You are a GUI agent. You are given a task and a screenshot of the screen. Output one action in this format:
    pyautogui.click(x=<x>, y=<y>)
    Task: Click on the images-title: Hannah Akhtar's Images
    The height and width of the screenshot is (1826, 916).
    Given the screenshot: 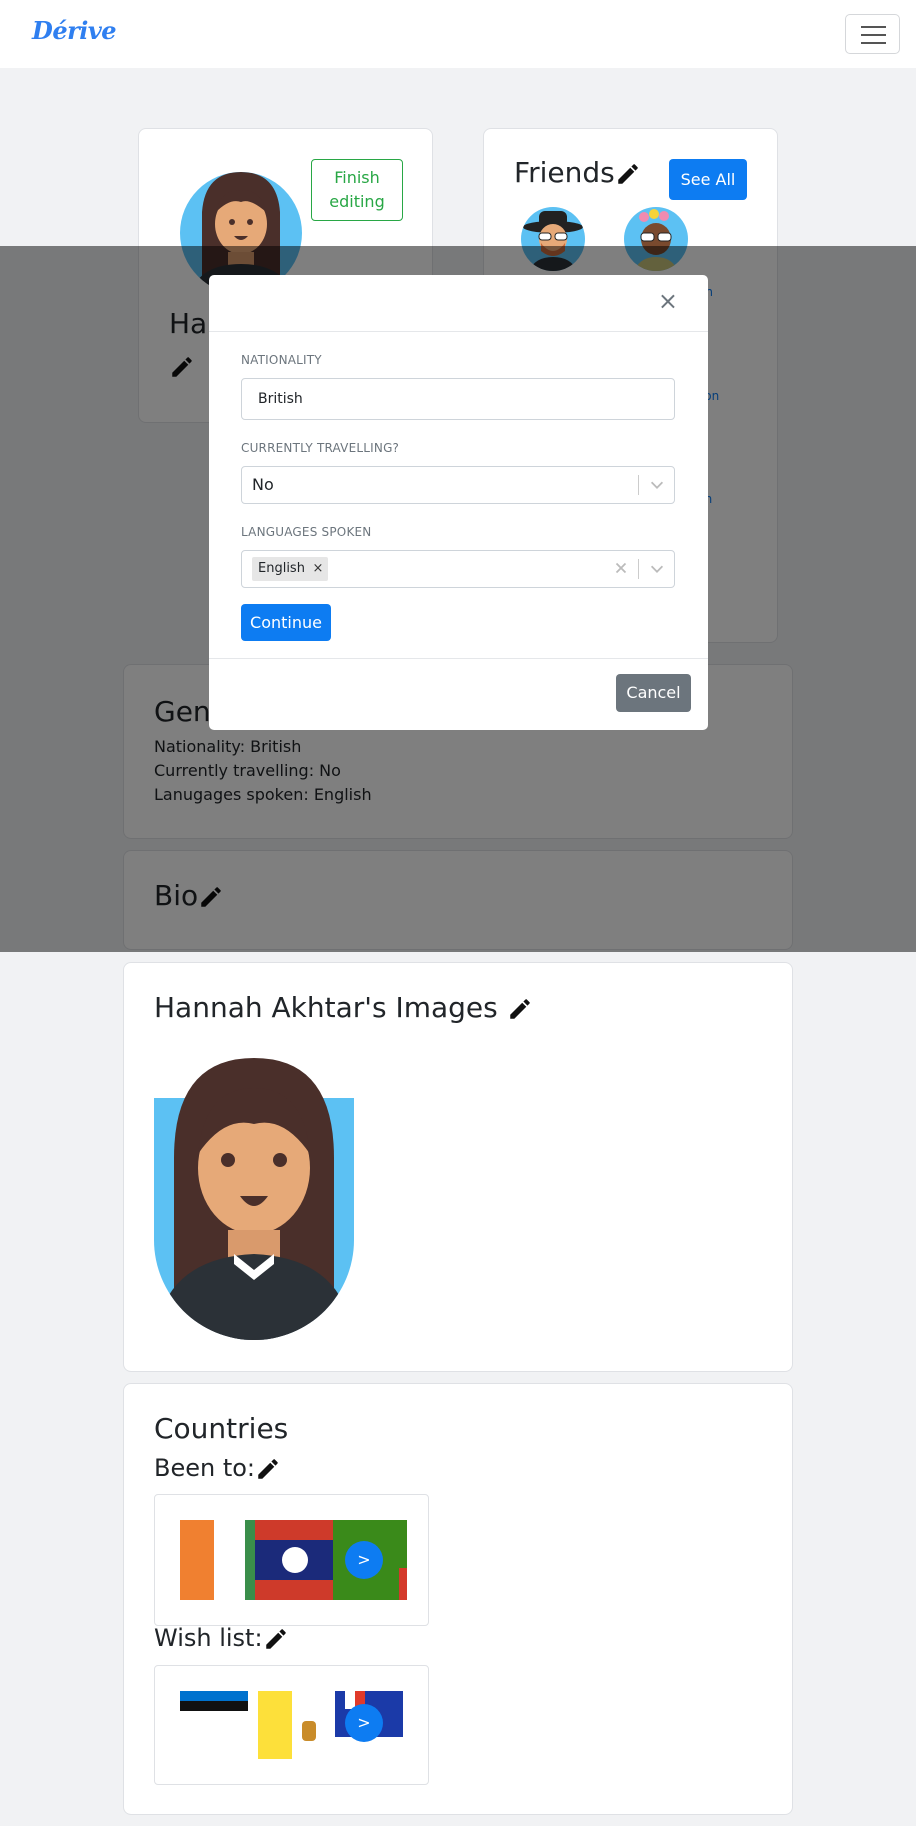 What is the action you would take?
    pyautogui.click(x=343, y=1007)
    